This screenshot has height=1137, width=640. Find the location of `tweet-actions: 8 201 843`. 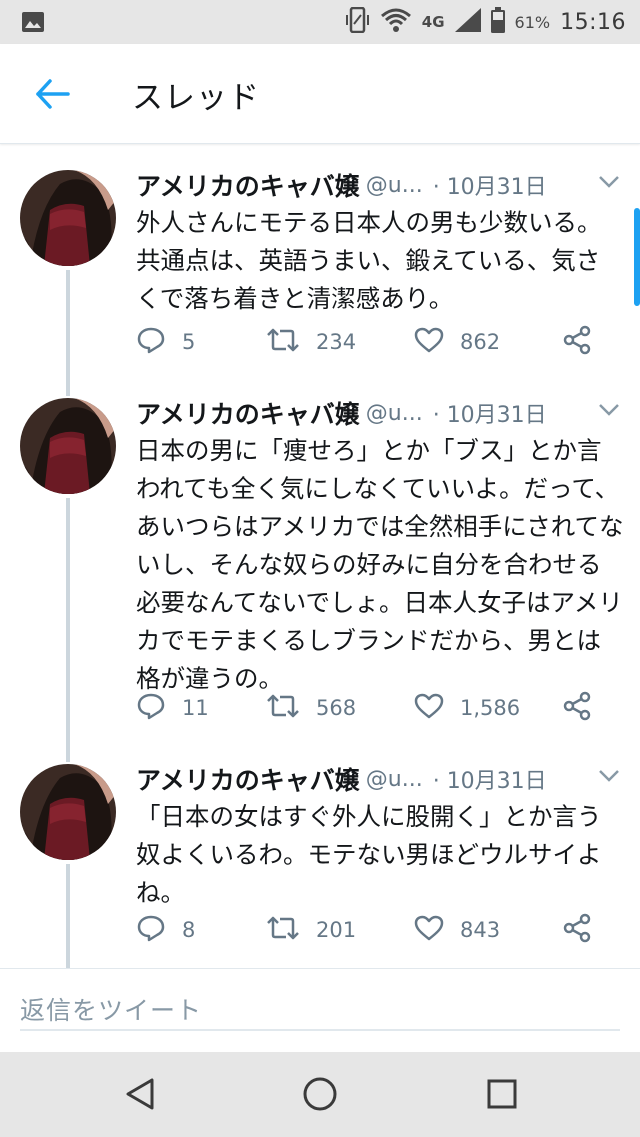

tweet-actions: 8 201 843 is located at coordinates (378, 930).